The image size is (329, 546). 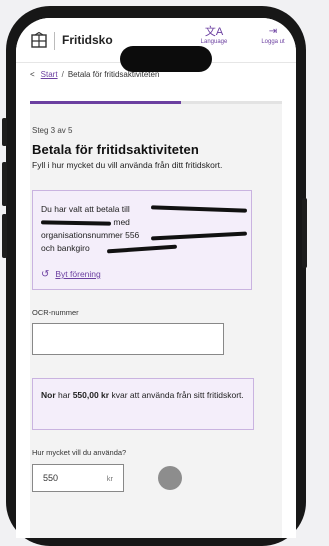 I want to click on amount-unit: kr, so click(x=109, y=478).